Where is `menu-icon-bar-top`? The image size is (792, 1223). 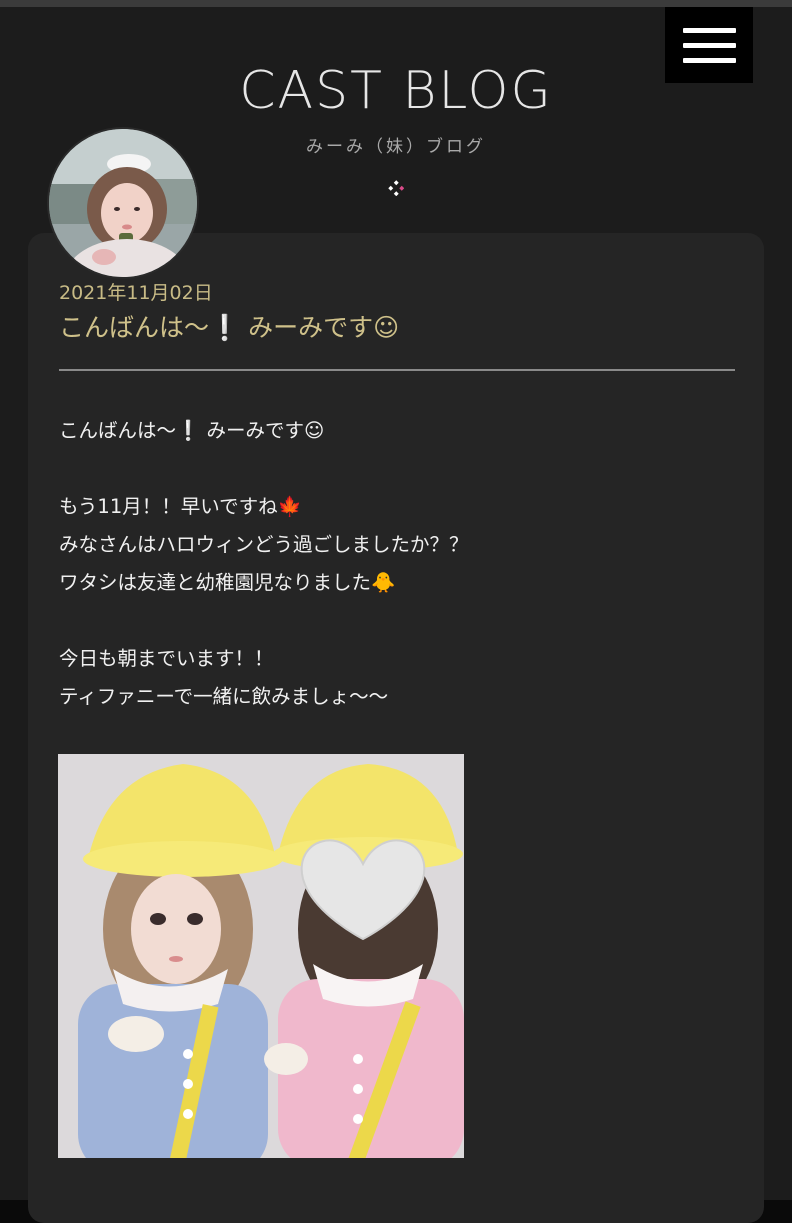 menu-icon-bar-top is located at coordinates (709, 30).